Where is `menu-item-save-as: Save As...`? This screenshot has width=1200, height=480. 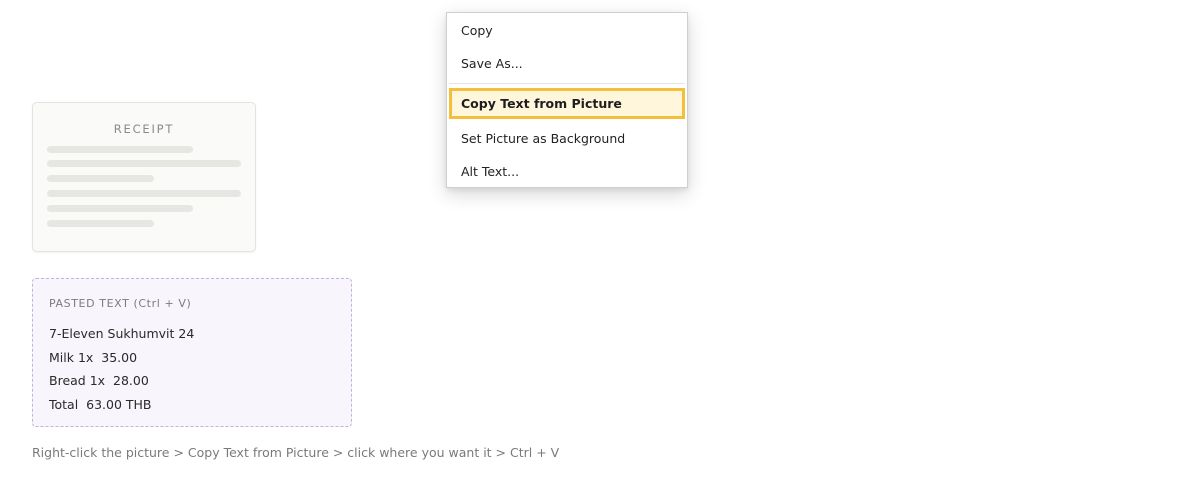
menu-item-save-as: Save As... is located at coordinates (567, 63).